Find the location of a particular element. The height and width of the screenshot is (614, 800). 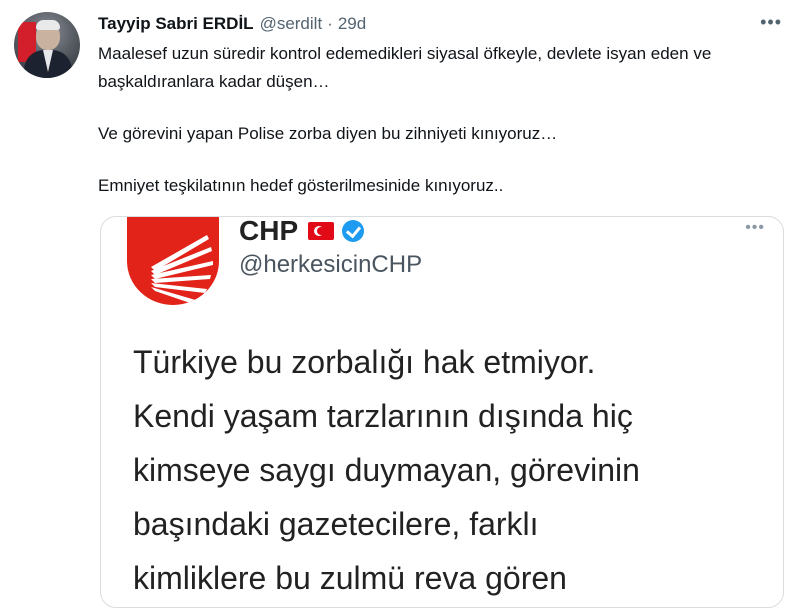

more-options-icon: ••• is located at coordinates (771, 22).